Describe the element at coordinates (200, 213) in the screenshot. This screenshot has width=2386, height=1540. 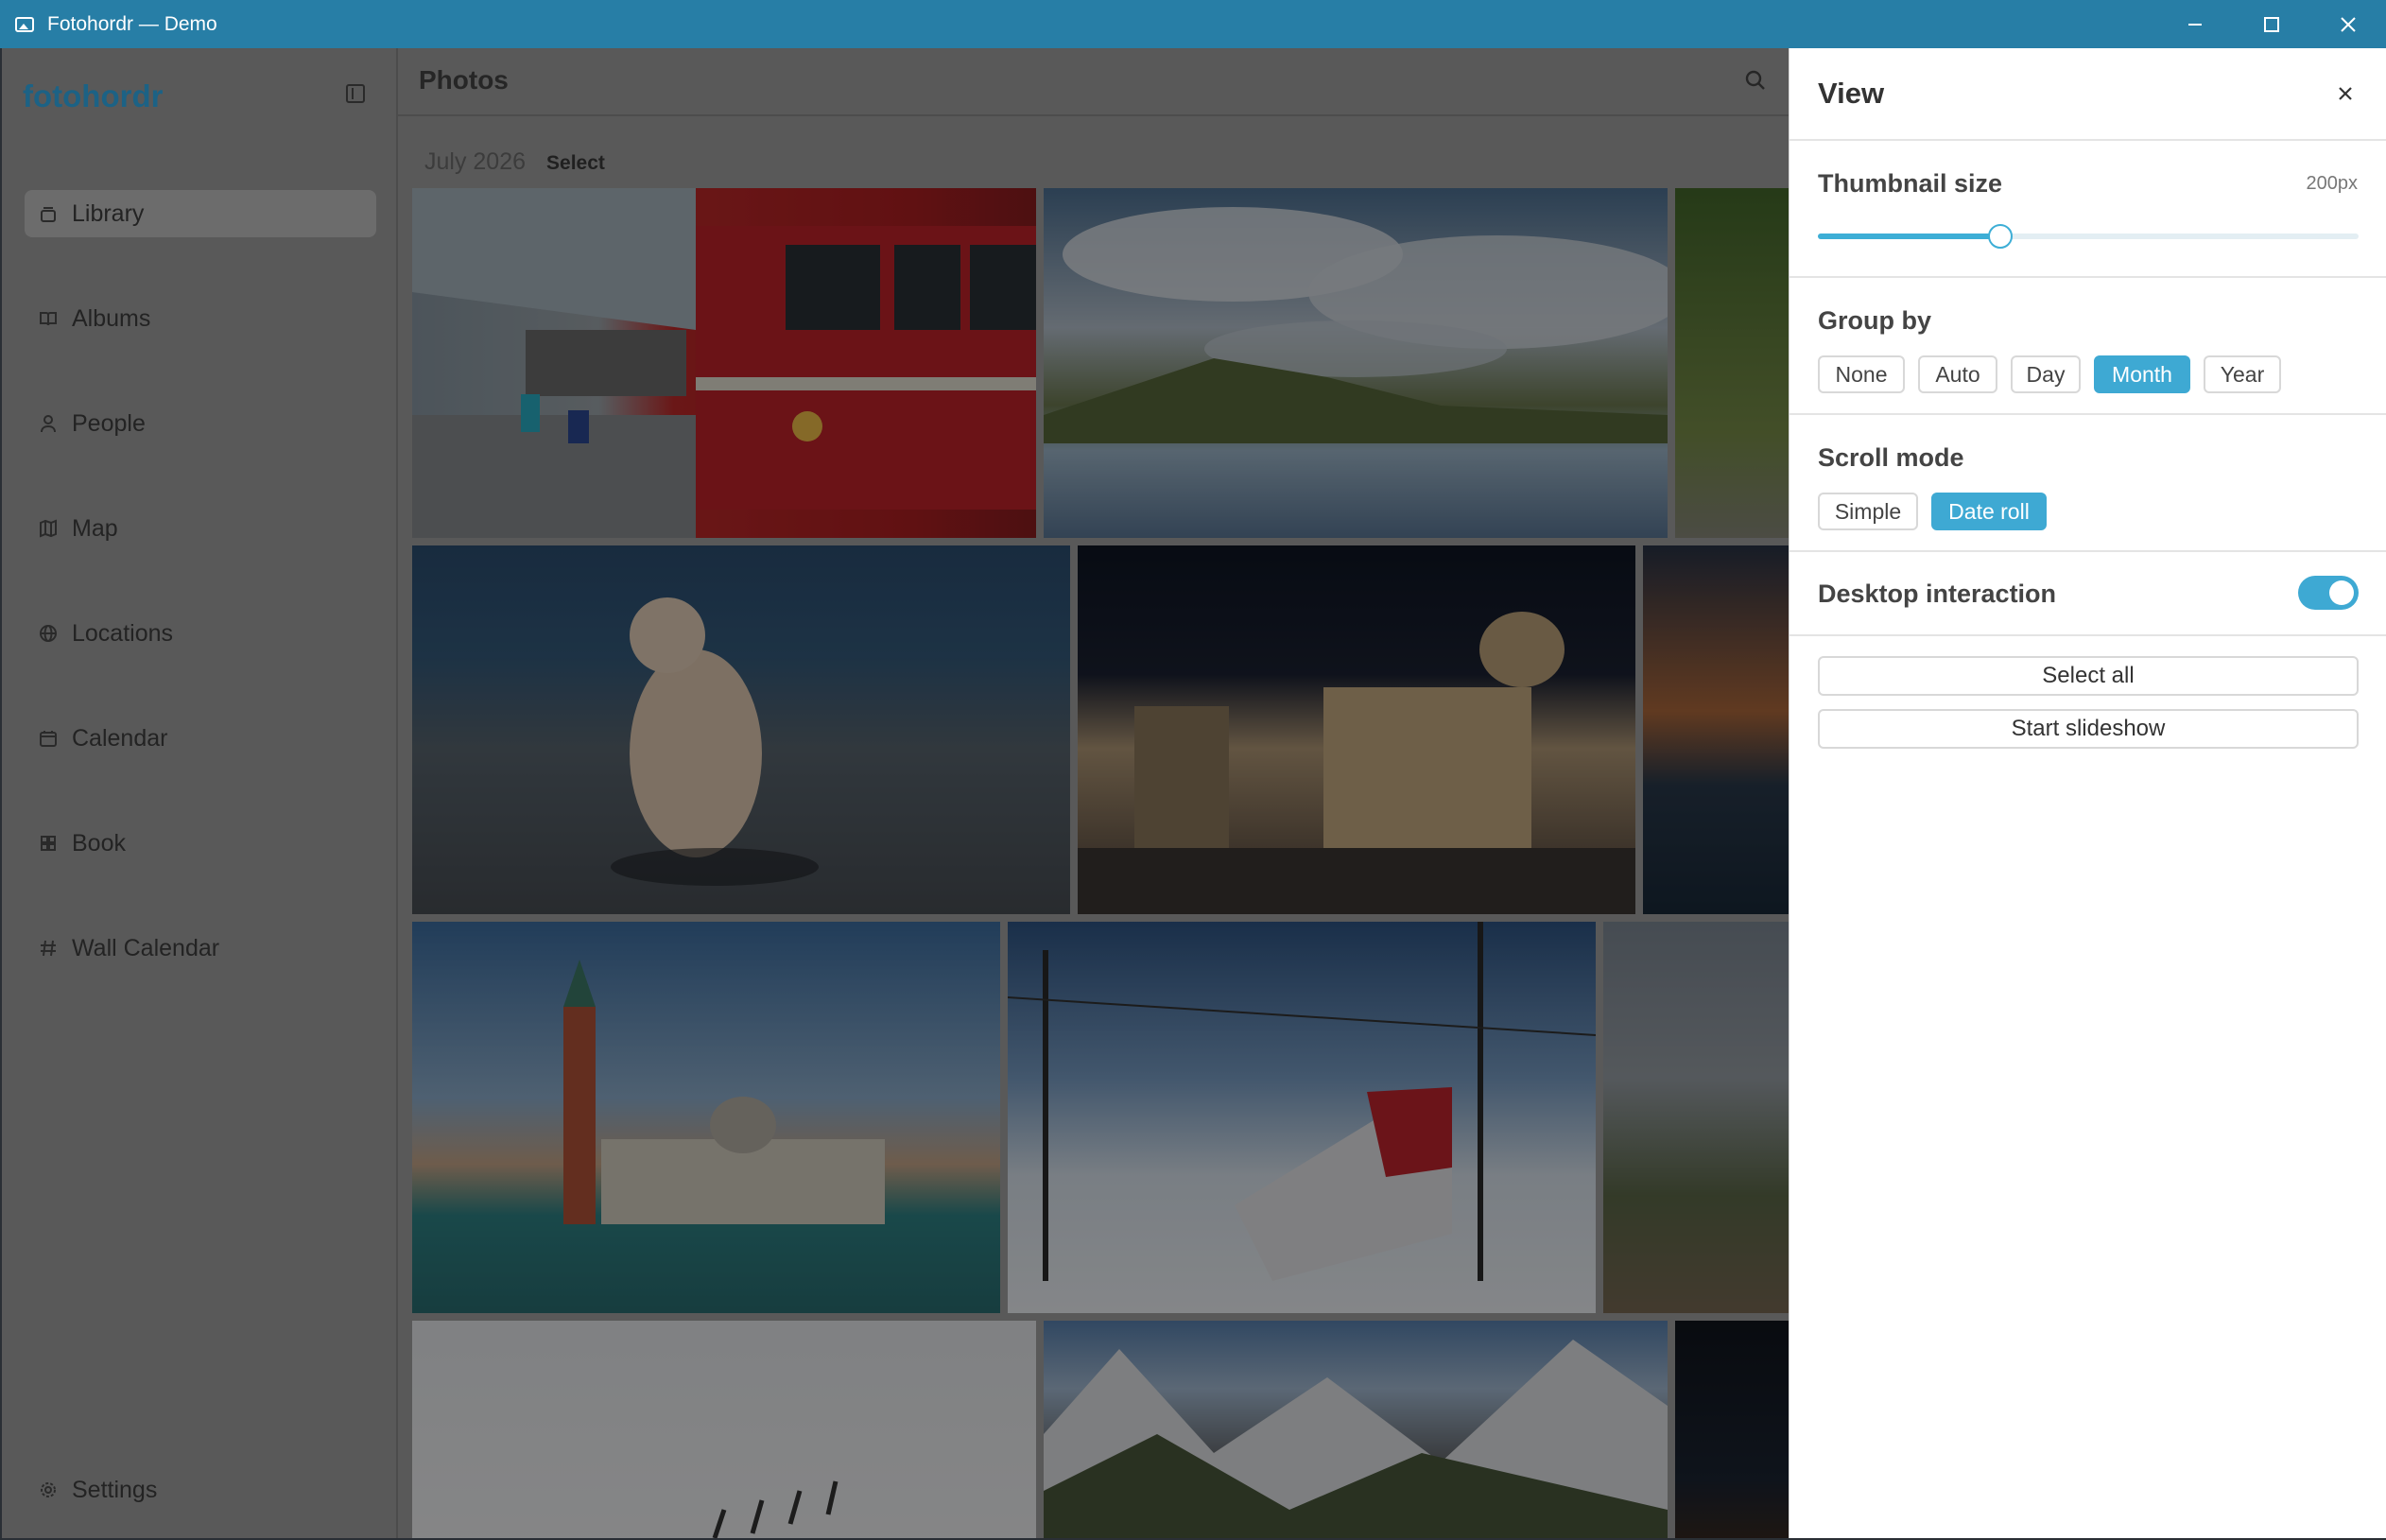
I see `sidebar-item-library: Library` at that location.